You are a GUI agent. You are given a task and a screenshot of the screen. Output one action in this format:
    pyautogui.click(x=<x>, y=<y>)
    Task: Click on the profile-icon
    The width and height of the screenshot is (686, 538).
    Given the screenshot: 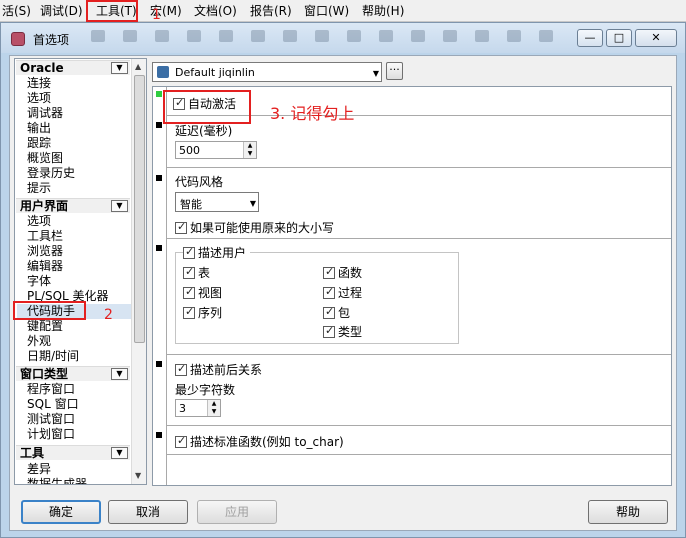 What is the action you would take?
    pyautogui.click(x=163, y=72)
    